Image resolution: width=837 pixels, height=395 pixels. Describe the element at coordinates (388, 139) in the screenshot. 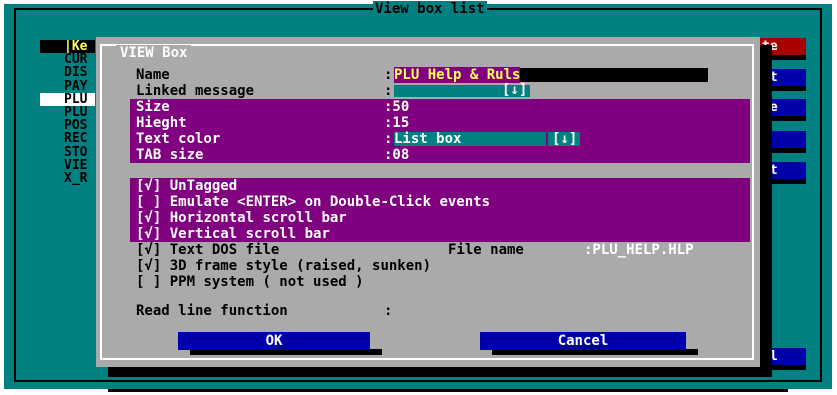

I see `text-color-colon: :` at that location.